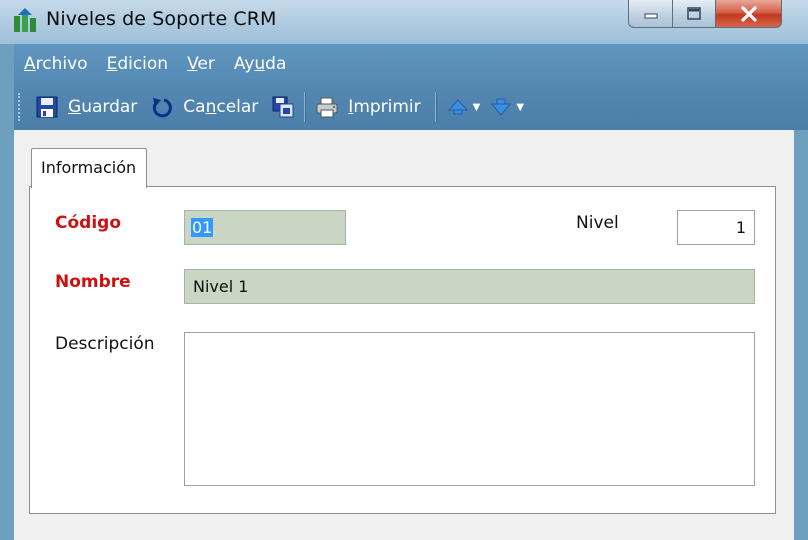 The width and height of the screenshot is (808, 540). I want to click on nivel-input: 1, so click(716, 227).